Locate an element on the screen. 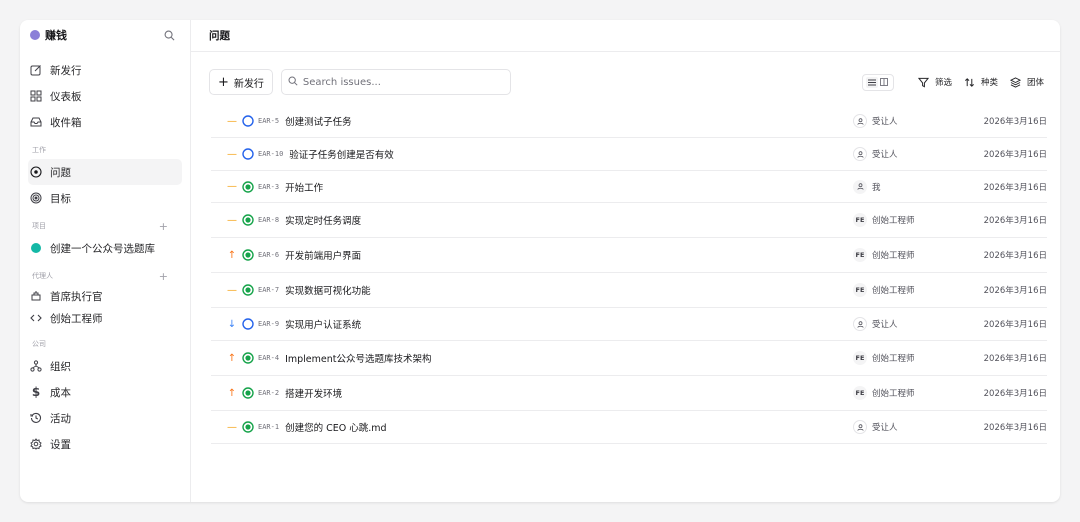 This screenshot has width=1080, height=522. target-icon is located at coordinates (36, 198).